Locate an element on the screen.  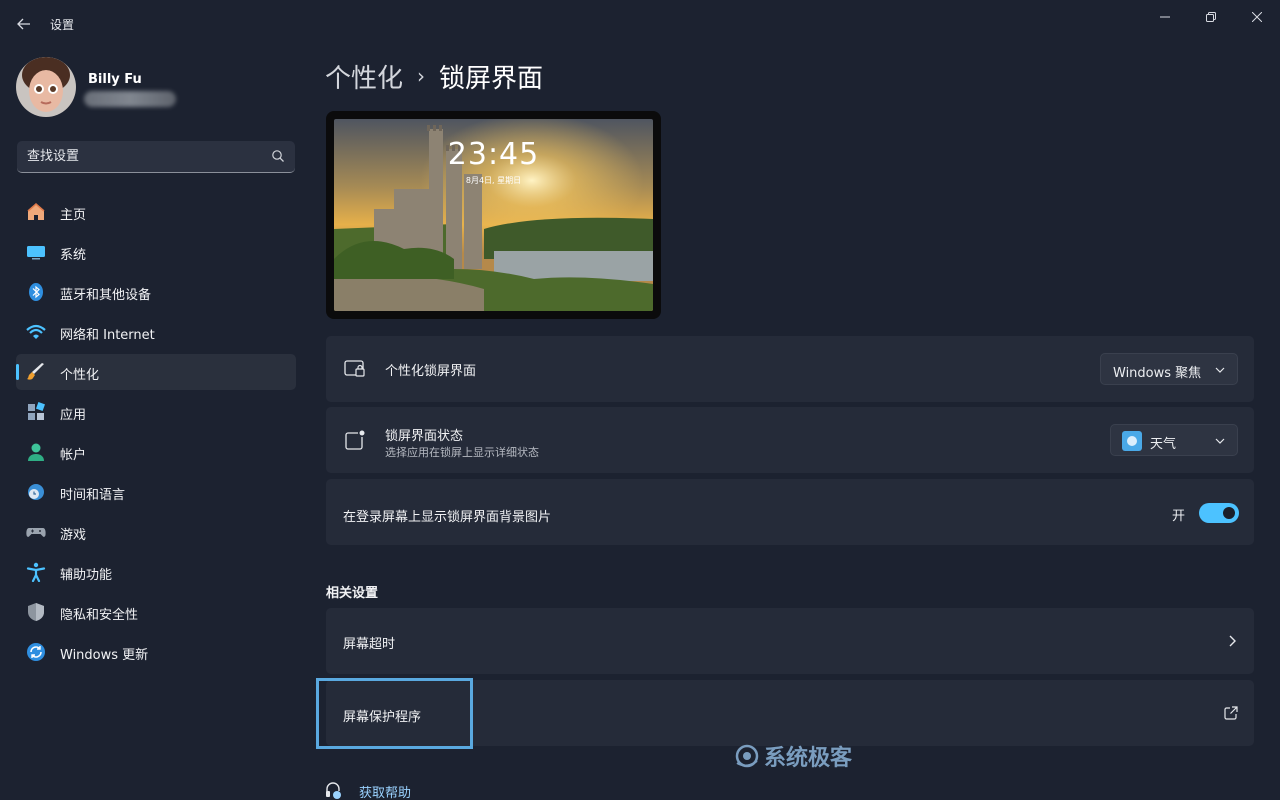
lock-status-dropdown: 天气 is located at coordinates (1174, 440).